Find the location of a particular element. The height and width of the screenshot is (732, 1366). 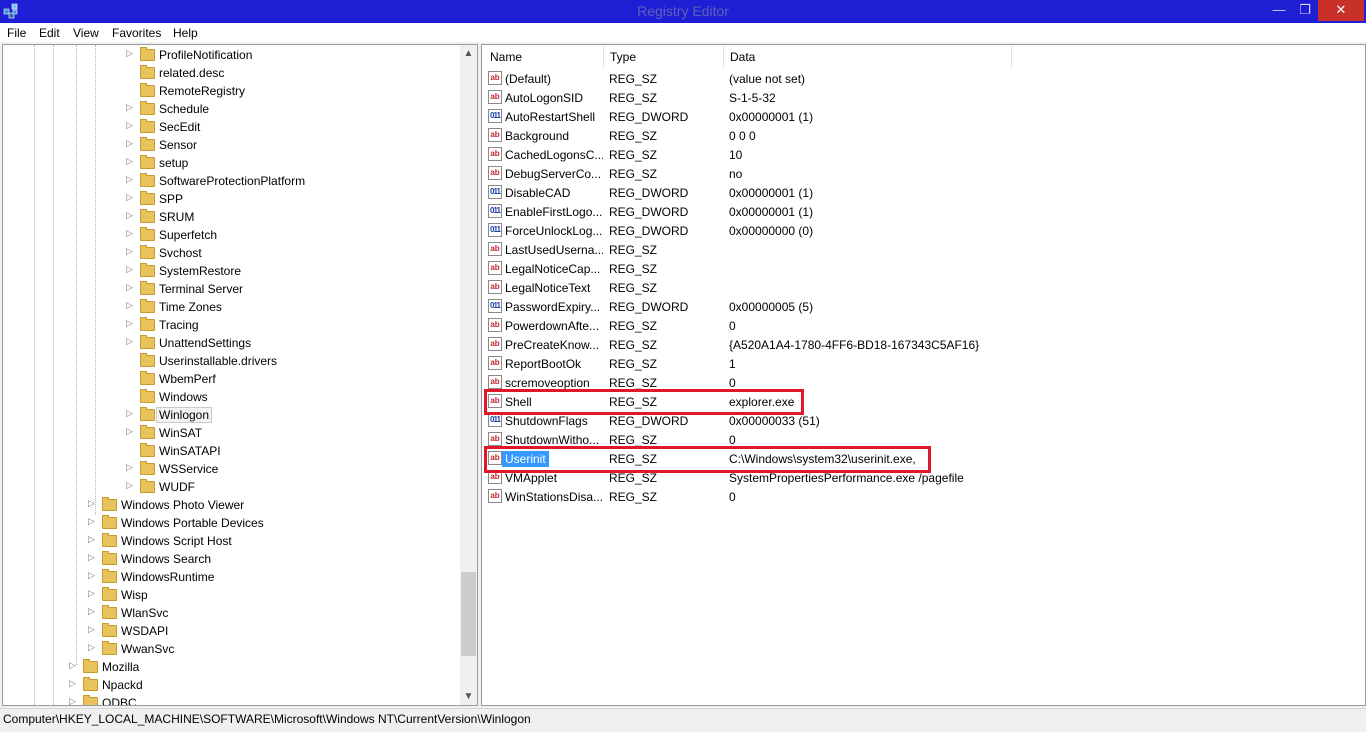

column-data: Data is located at coordinates (742, 57).